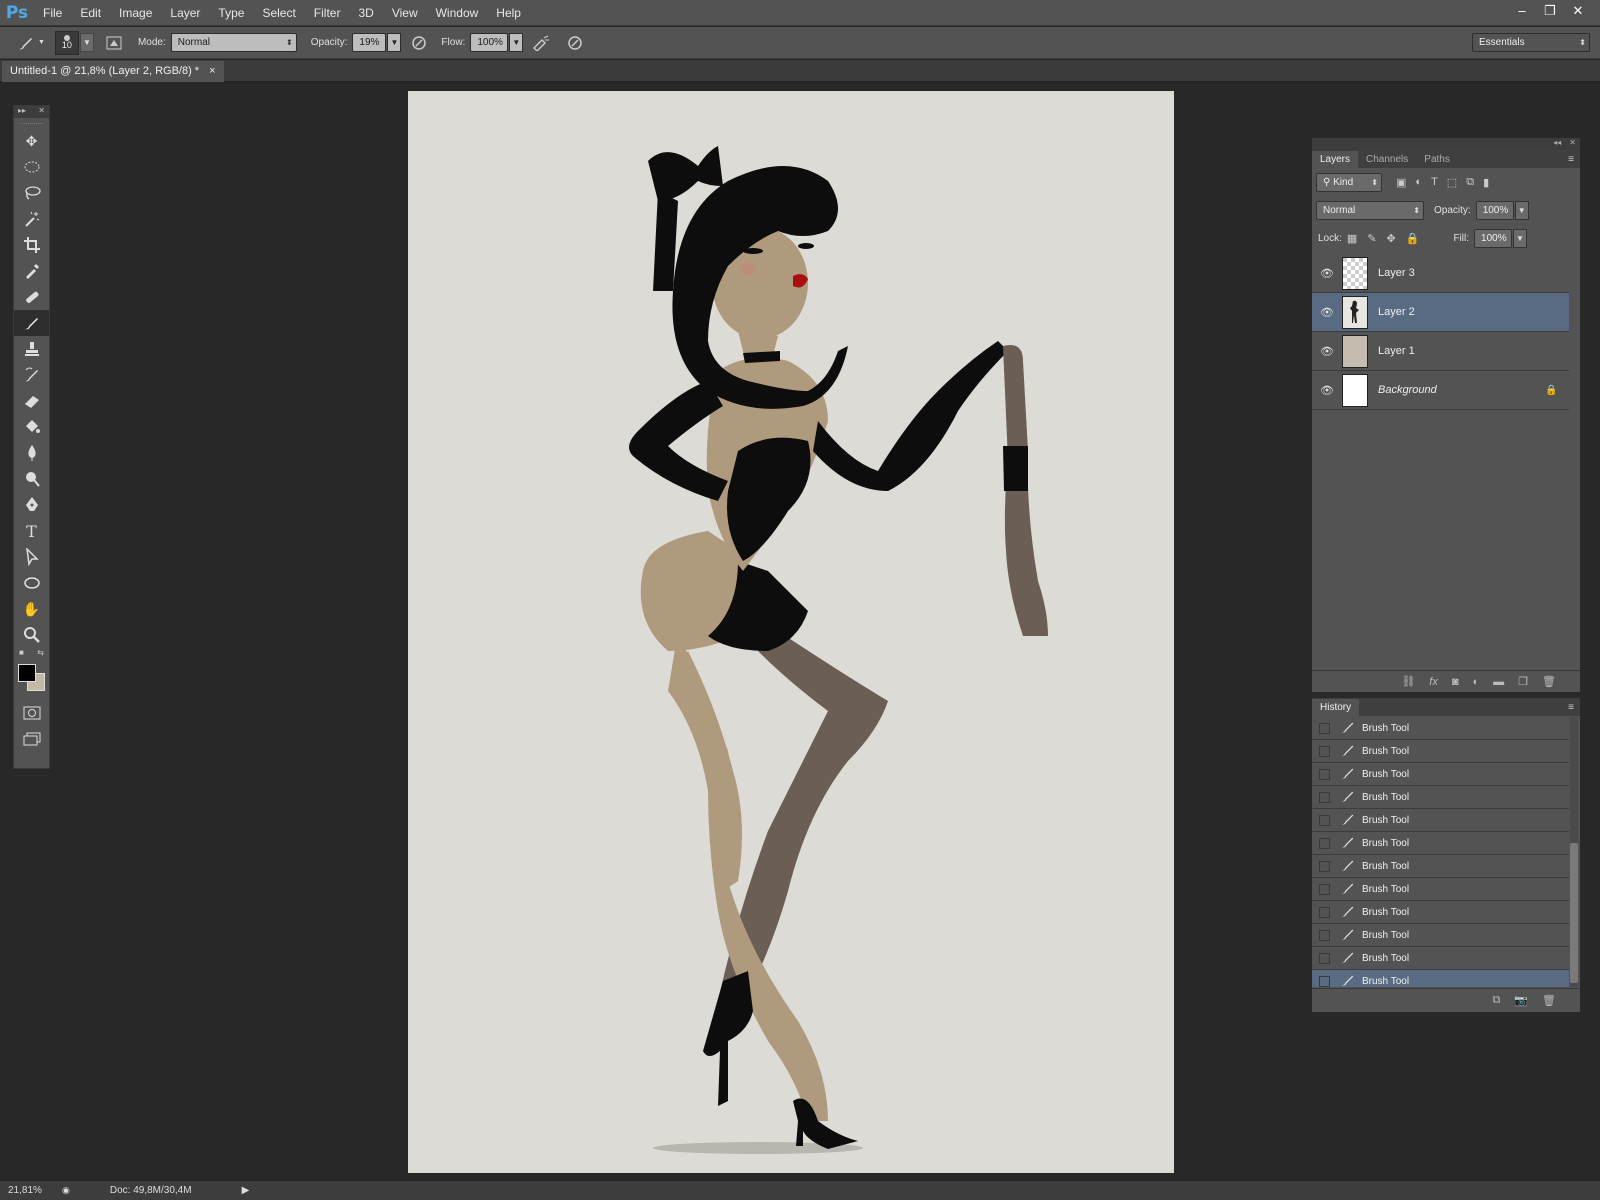 The width and height of the screenshot is (1600, 1200). I want to click on pressure-opacity-icon, so click(419, 43).